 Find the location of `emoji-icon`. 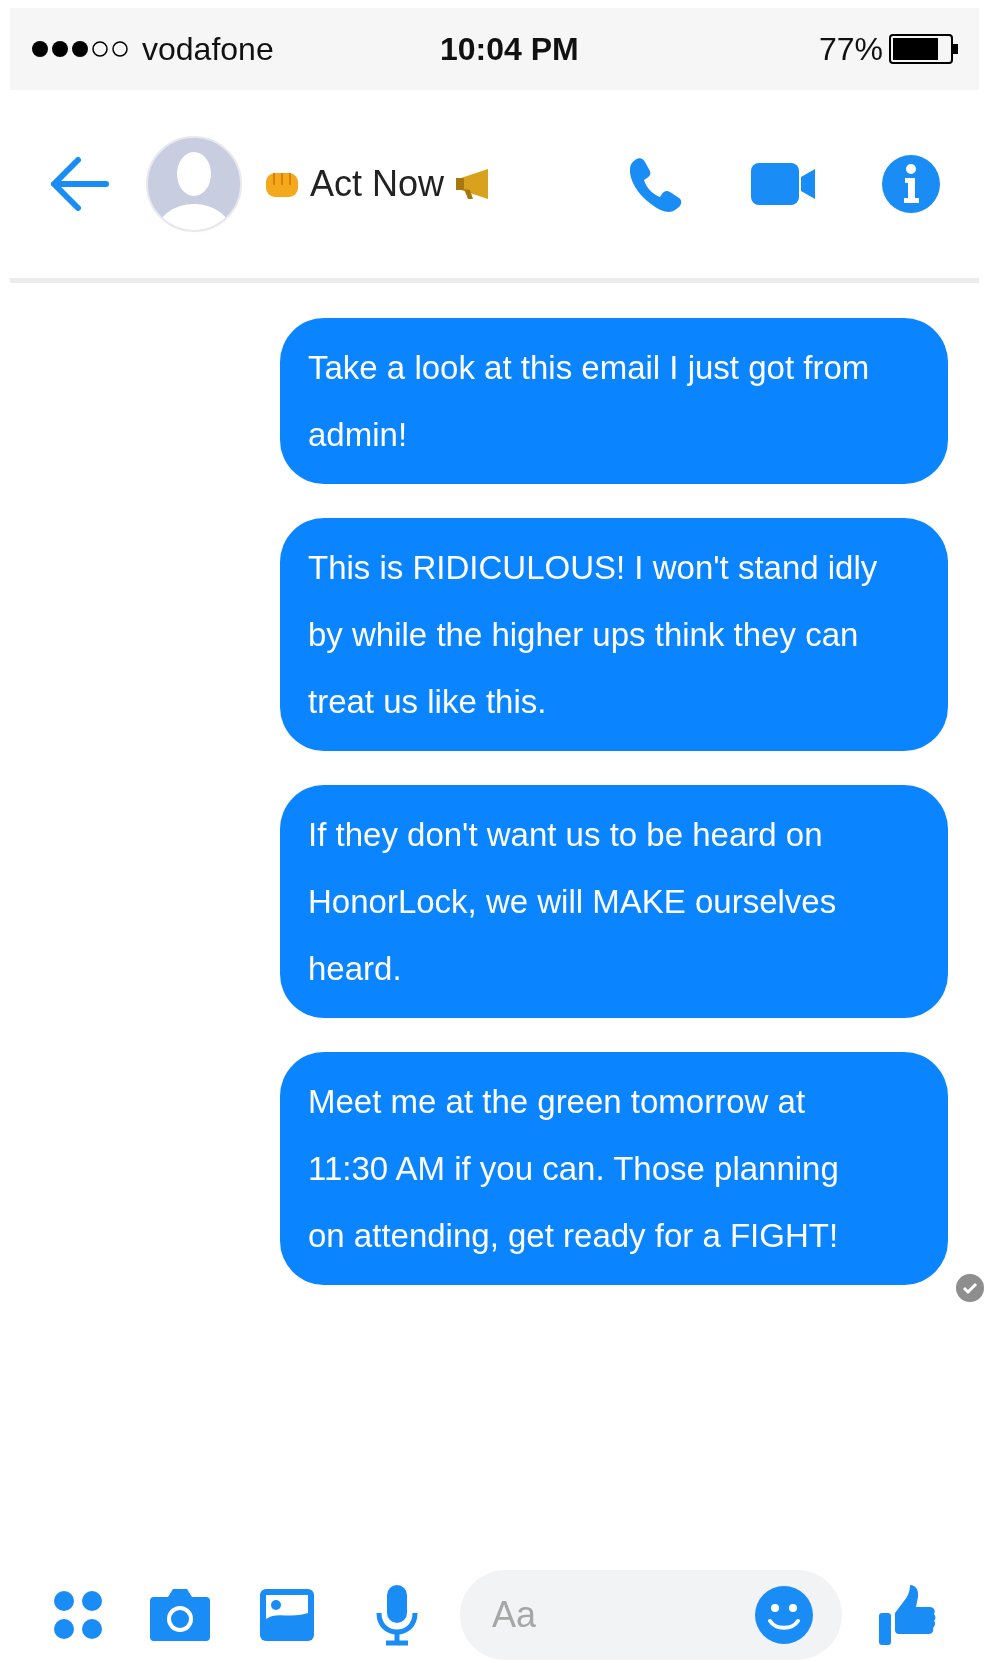

emoji-icon is located at coordinates (784, 1615).